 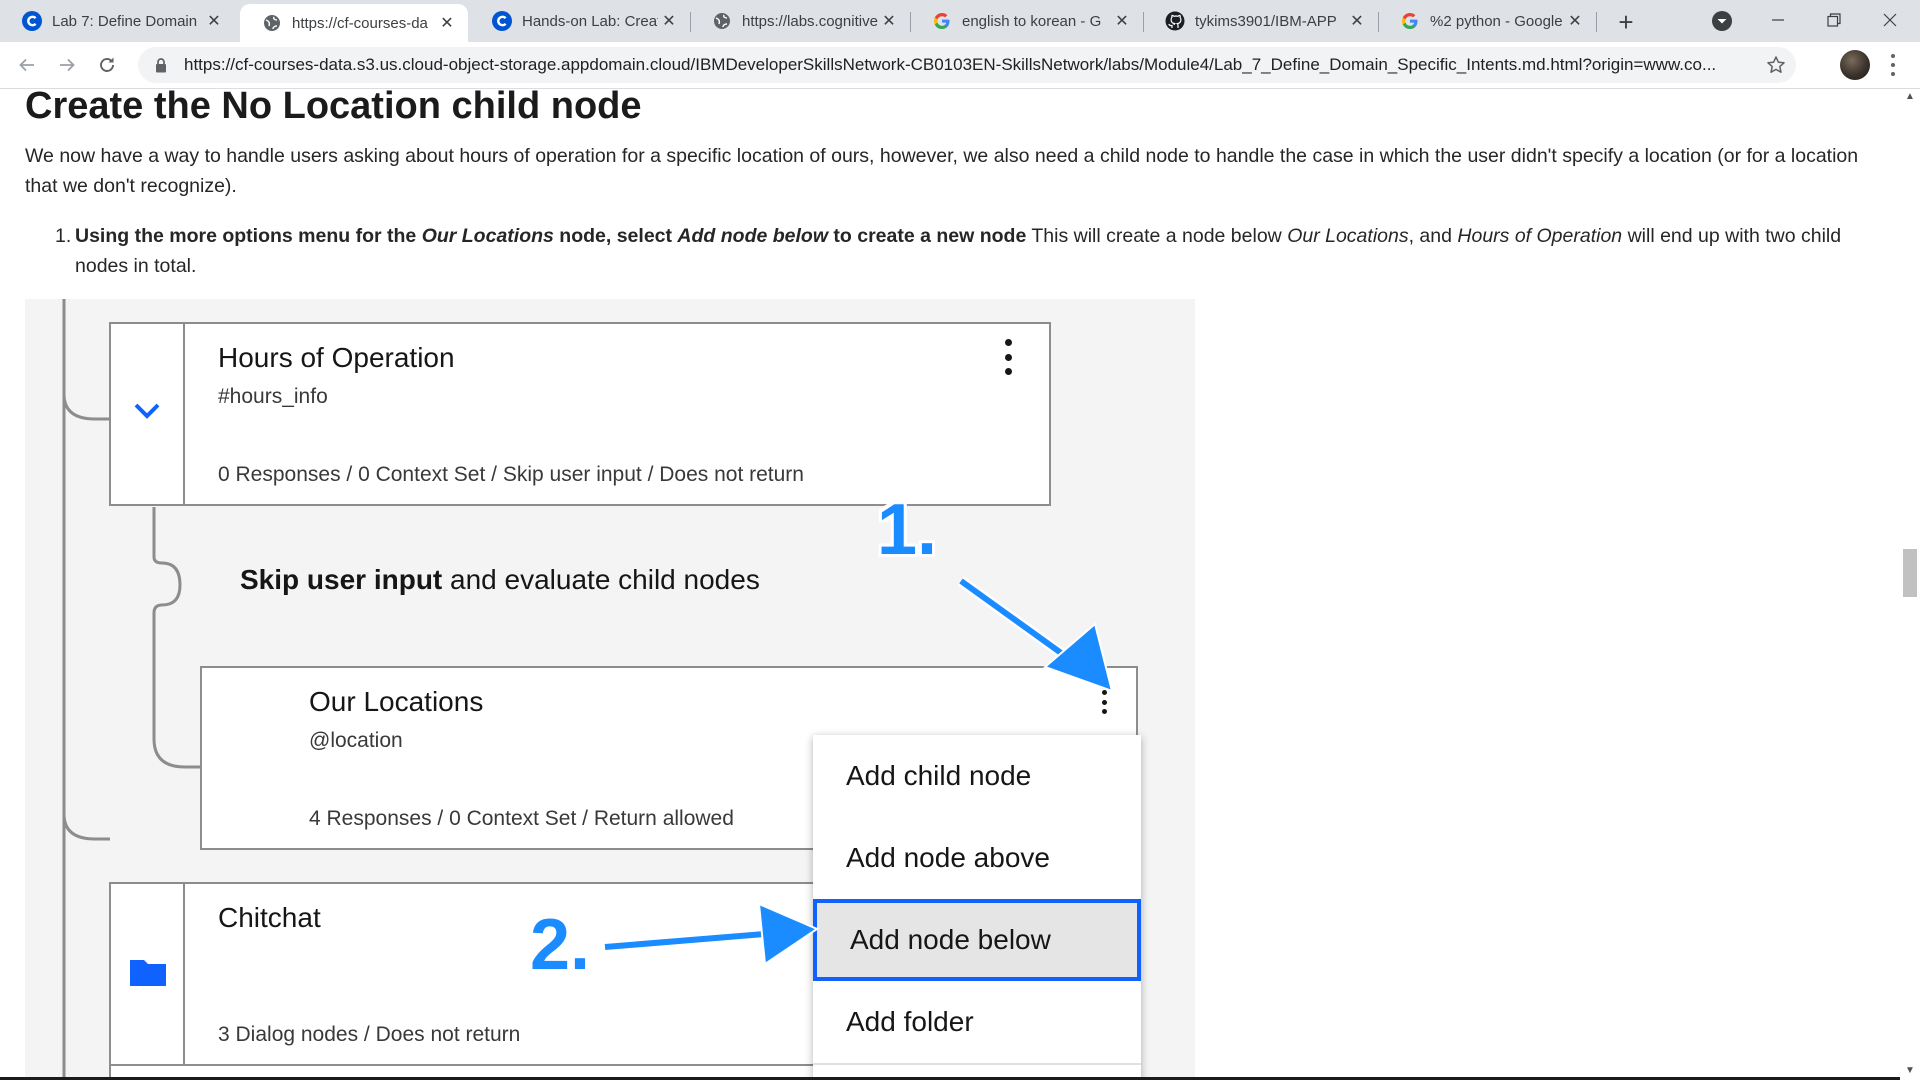 What do you see at coordinates (1855, 65) in the screenshot?
I see `profile-avatar` at bounding box center [1855, 65].